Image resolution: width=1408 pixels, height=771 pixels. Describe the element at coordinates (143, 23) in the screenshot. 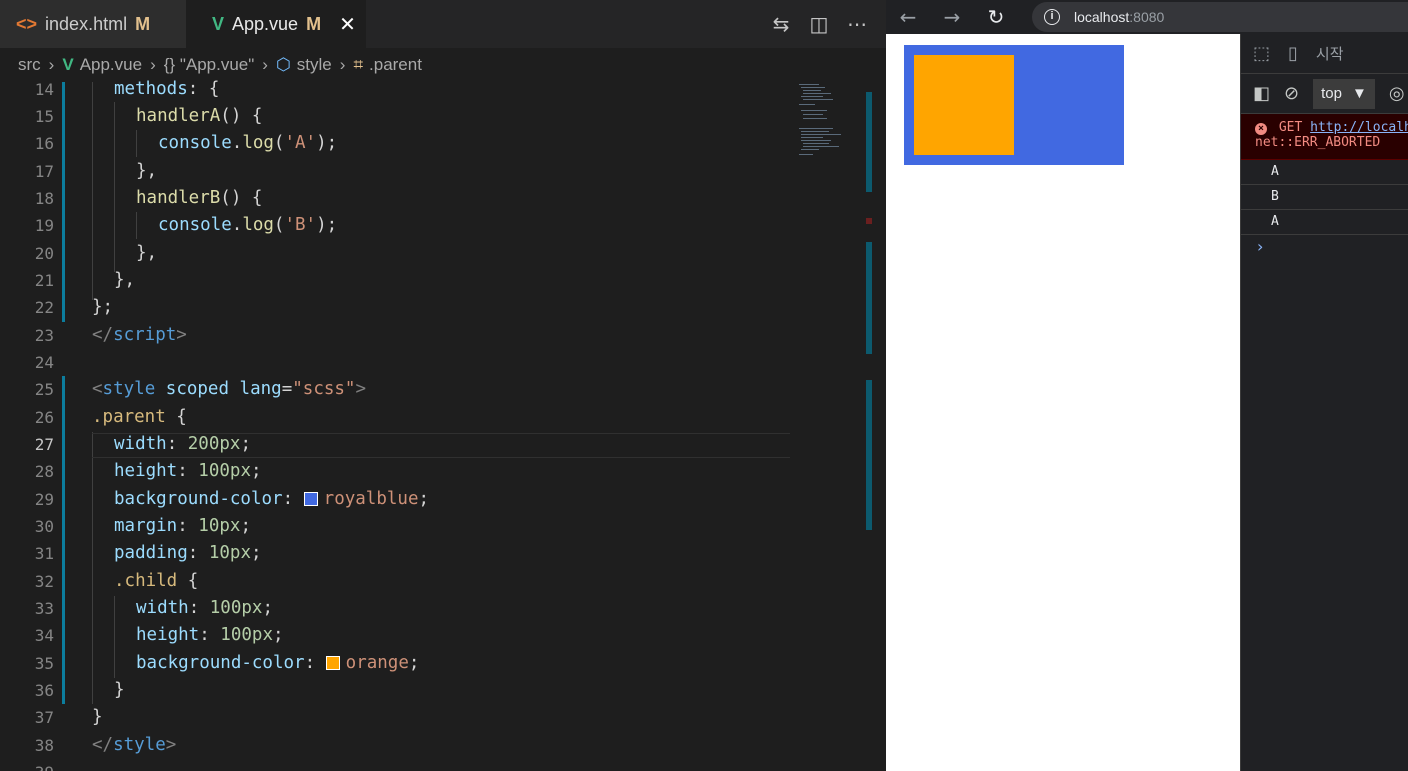

I see `modified-badge: M` at that location.